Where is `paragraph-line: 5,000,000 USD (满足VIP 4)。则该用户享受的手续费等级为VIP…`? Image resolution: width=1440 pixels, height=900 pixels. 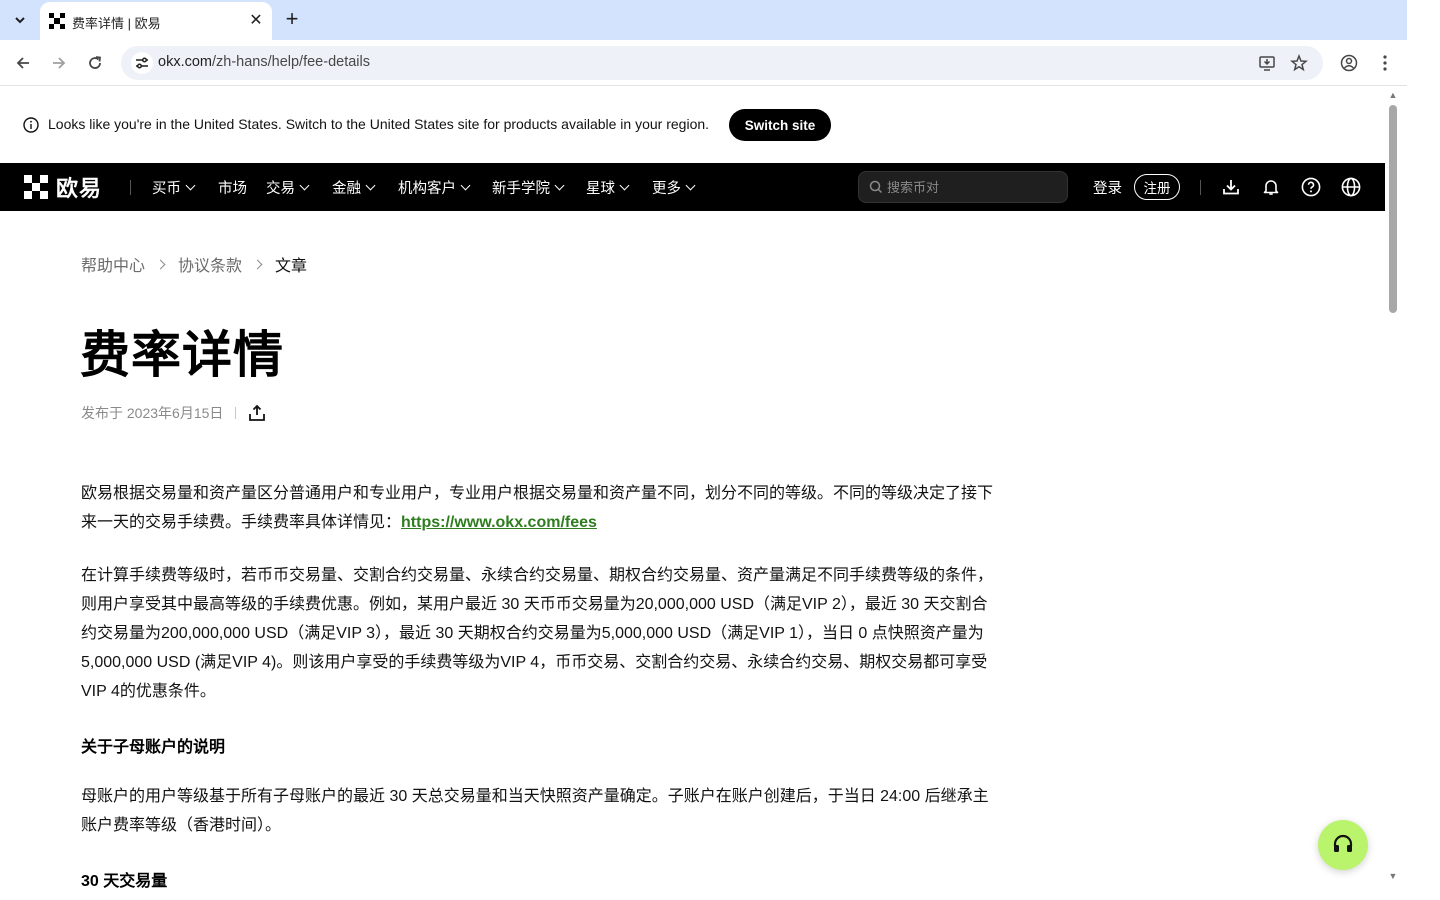
paragraph-line: 5,000,000 USD (满足VIP 4)。则该用户享受的手续费等级为VIP… is located at coordinates (534, 662).